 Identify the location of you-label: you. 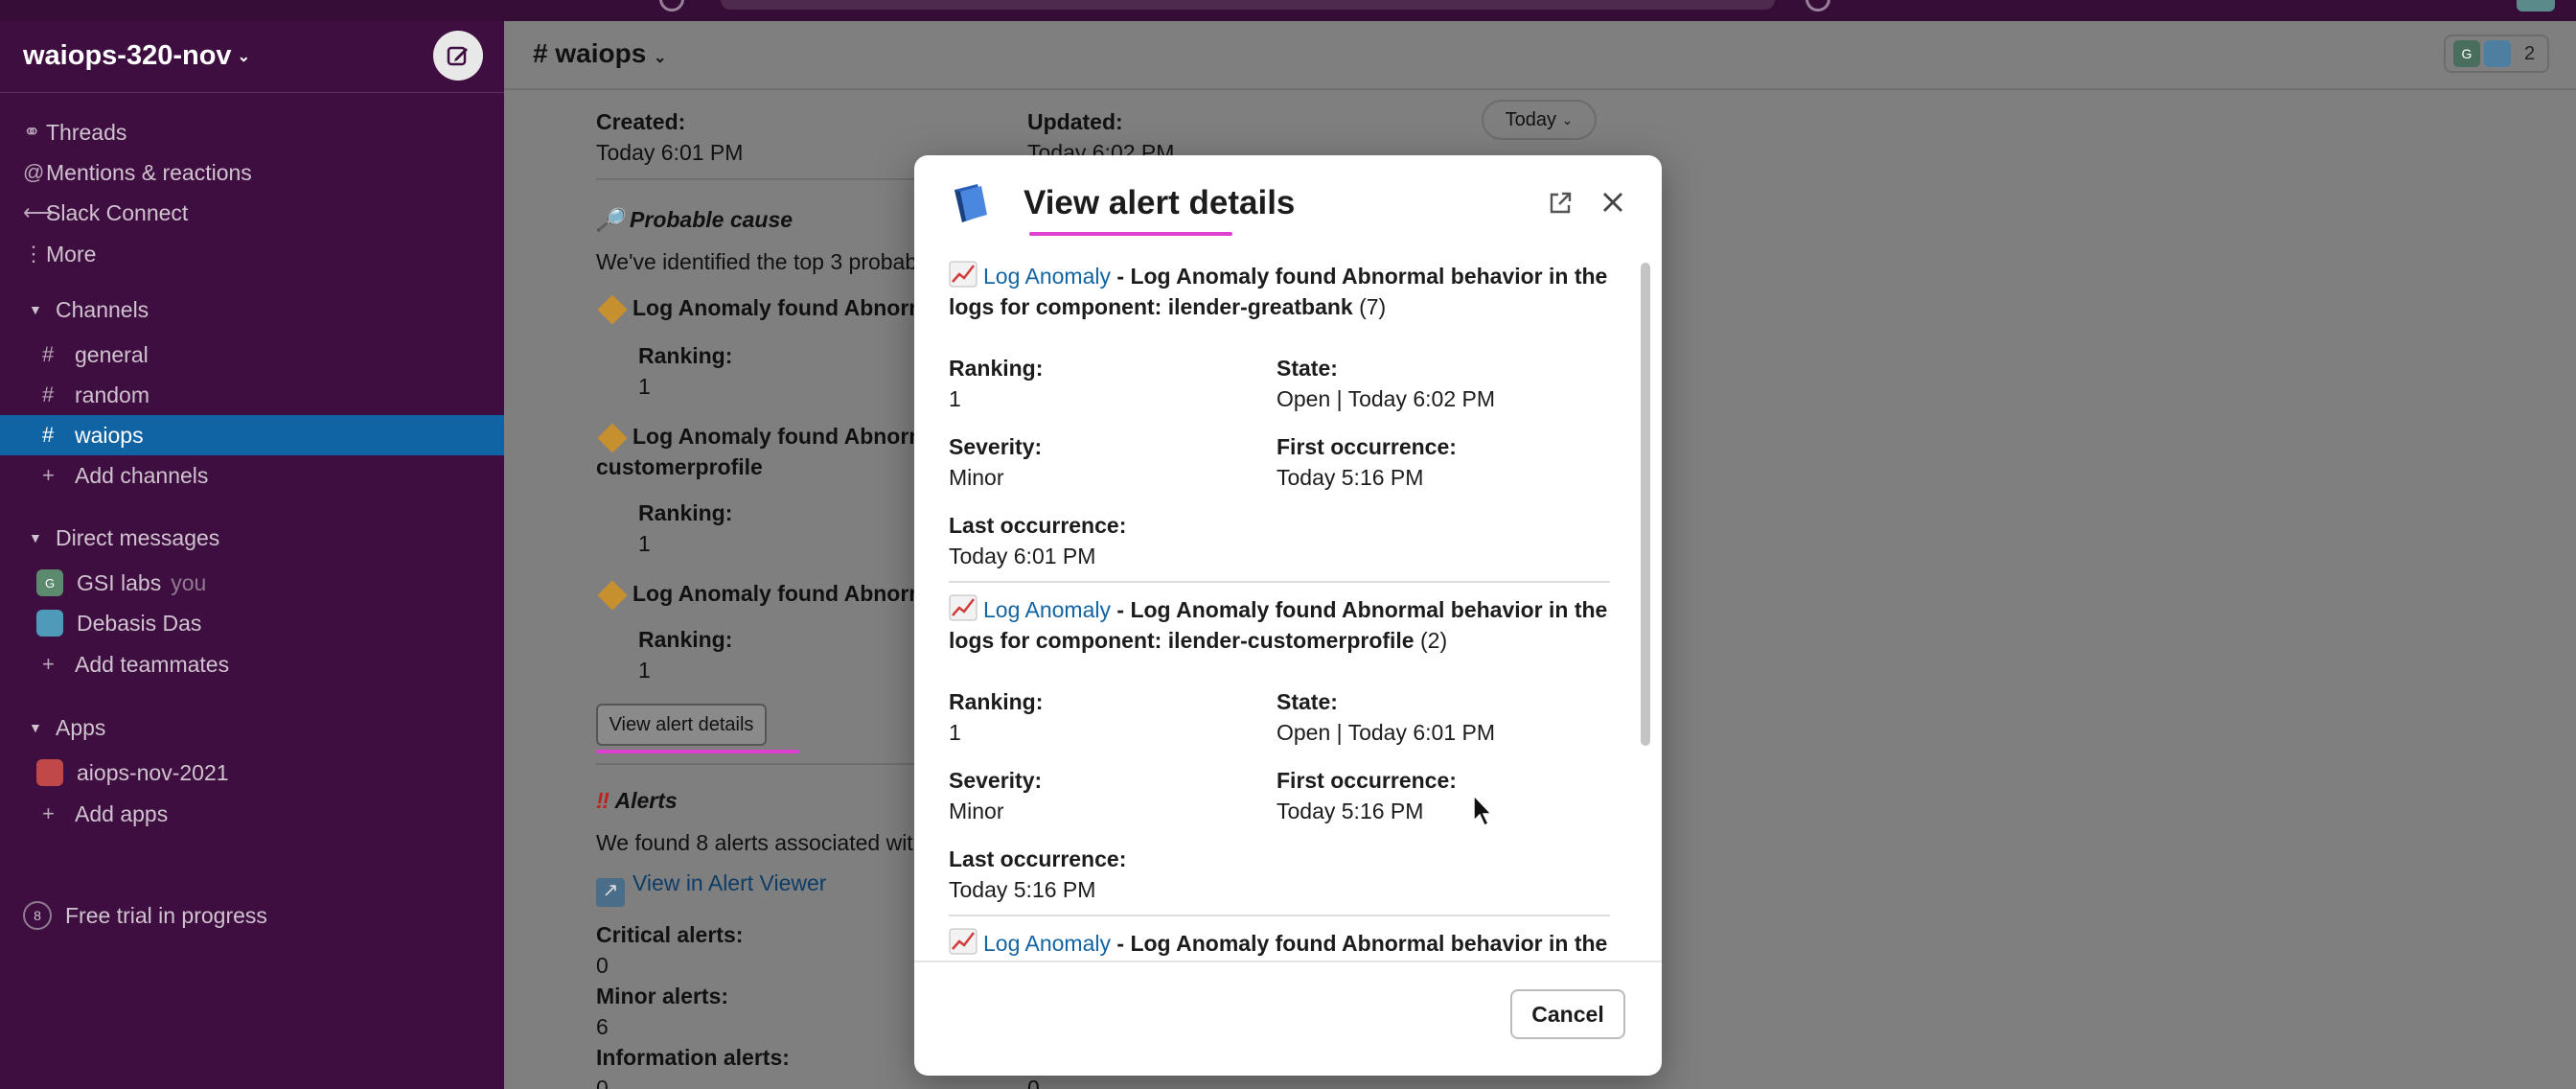
(189, 582).